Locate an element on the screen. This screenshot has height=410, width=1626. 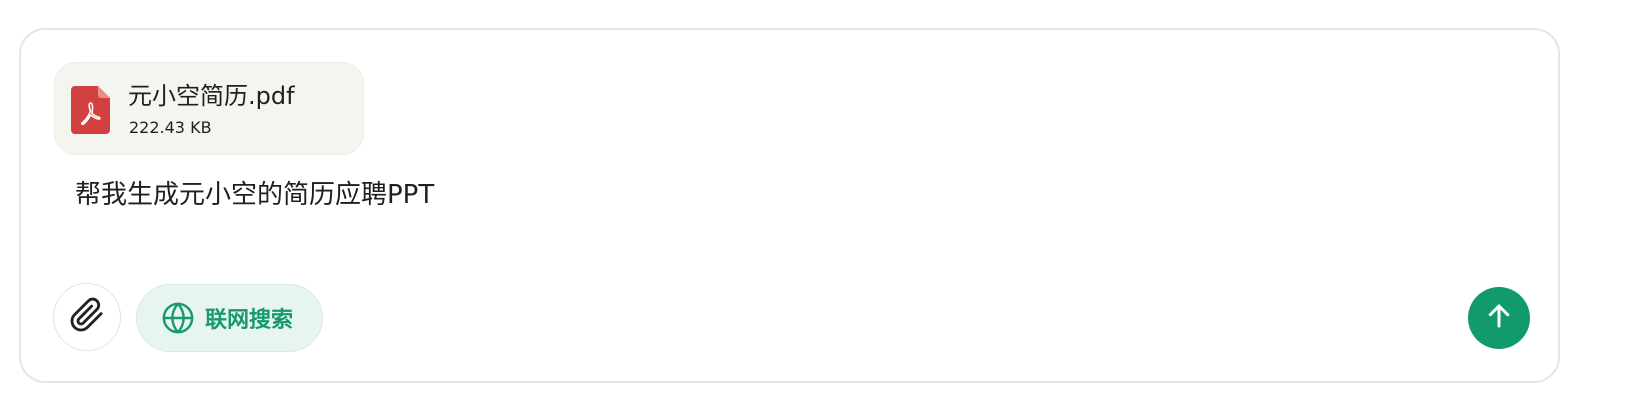
web-search-toggle: 联网搜索 is located at coordinates (229, 318).